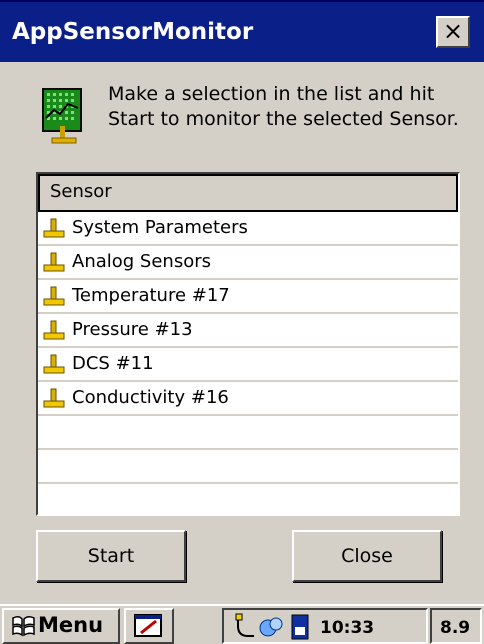 This screenshot has height=644, width=484. Describe the element at coordinates (271, 627) in the screenshot. I see `network-icon` at that location.